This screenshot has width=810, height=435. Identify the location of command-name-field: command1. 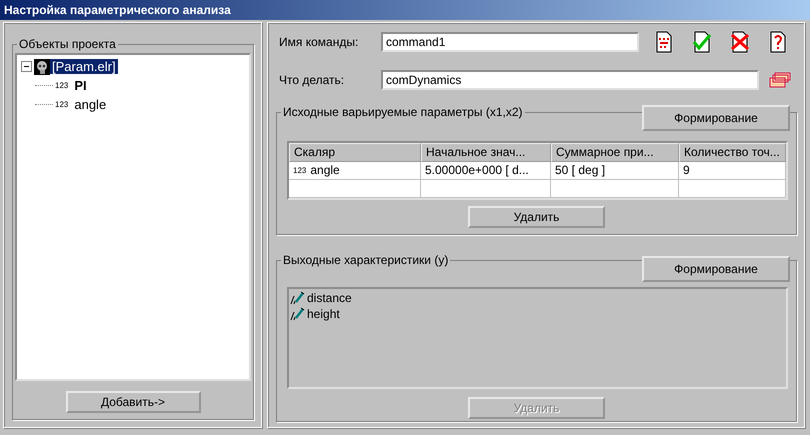
(510, 42).